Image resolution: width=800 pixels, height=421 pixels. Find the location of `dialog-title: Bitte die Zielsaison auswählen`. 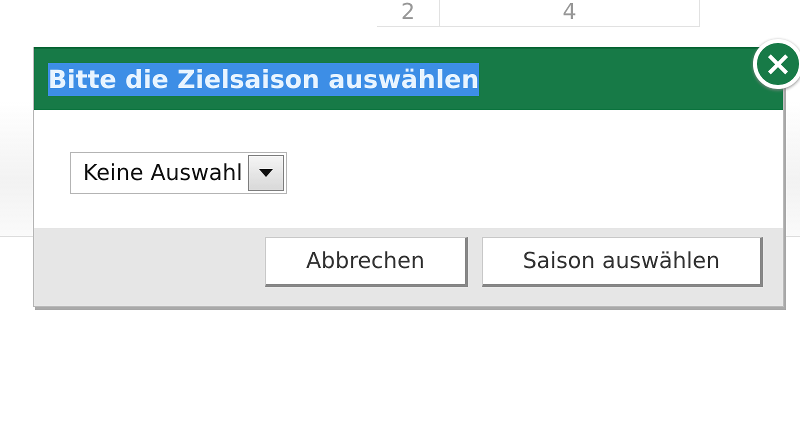

dialog-title: Bitte die Zielsaison auswählen is located at coordinates (264, 79).